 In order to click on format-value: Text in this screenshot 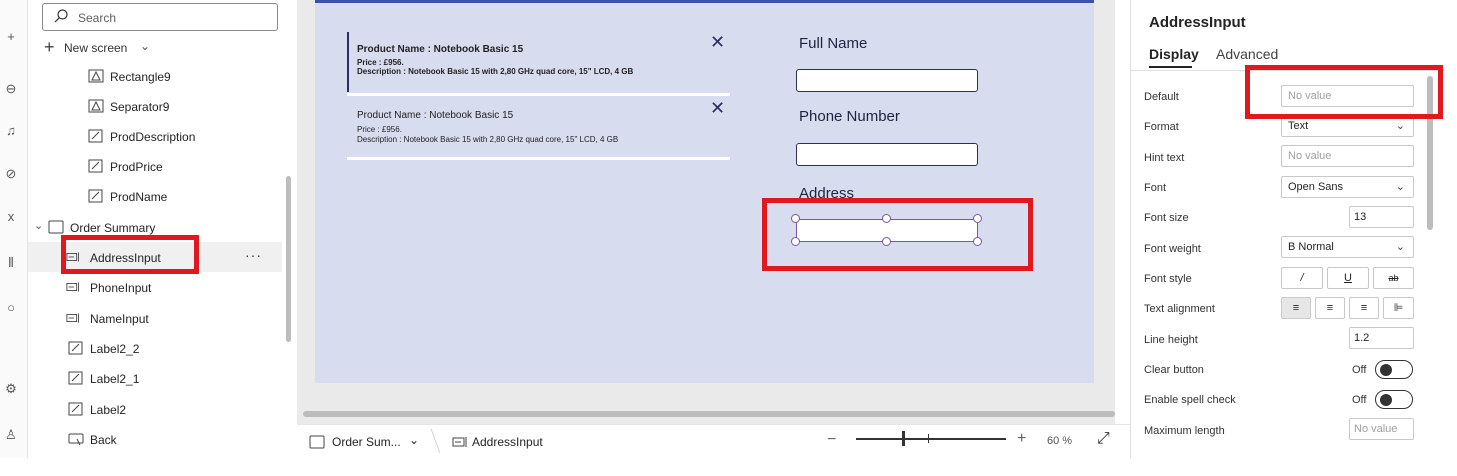, I will do `click(1298, 126)`.